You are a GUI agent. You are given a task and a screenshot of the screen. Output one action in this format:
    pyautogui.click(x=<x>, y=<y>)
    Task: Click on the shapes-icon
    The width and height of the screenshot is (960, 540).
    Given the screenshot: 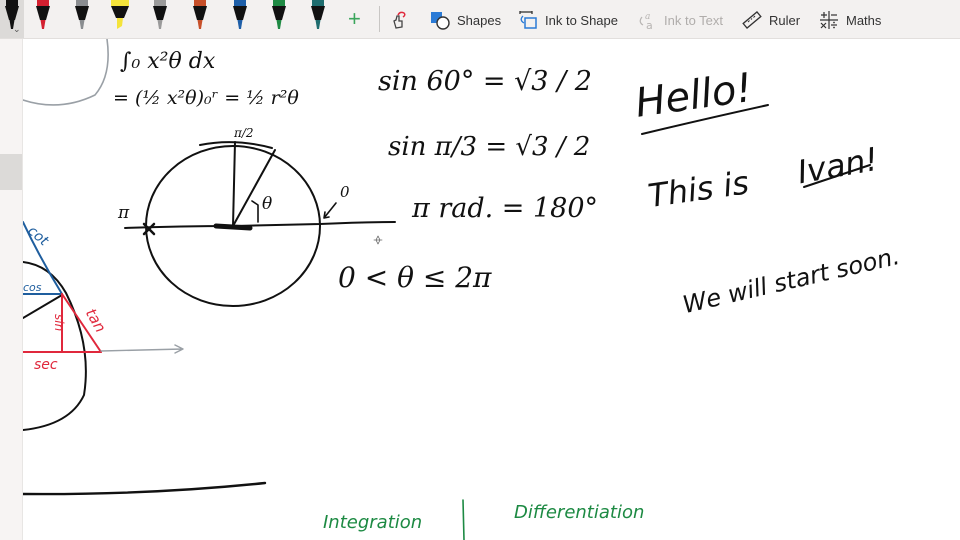 What is the action you would take?
    pyautogui.click(x=440, y=20)
    